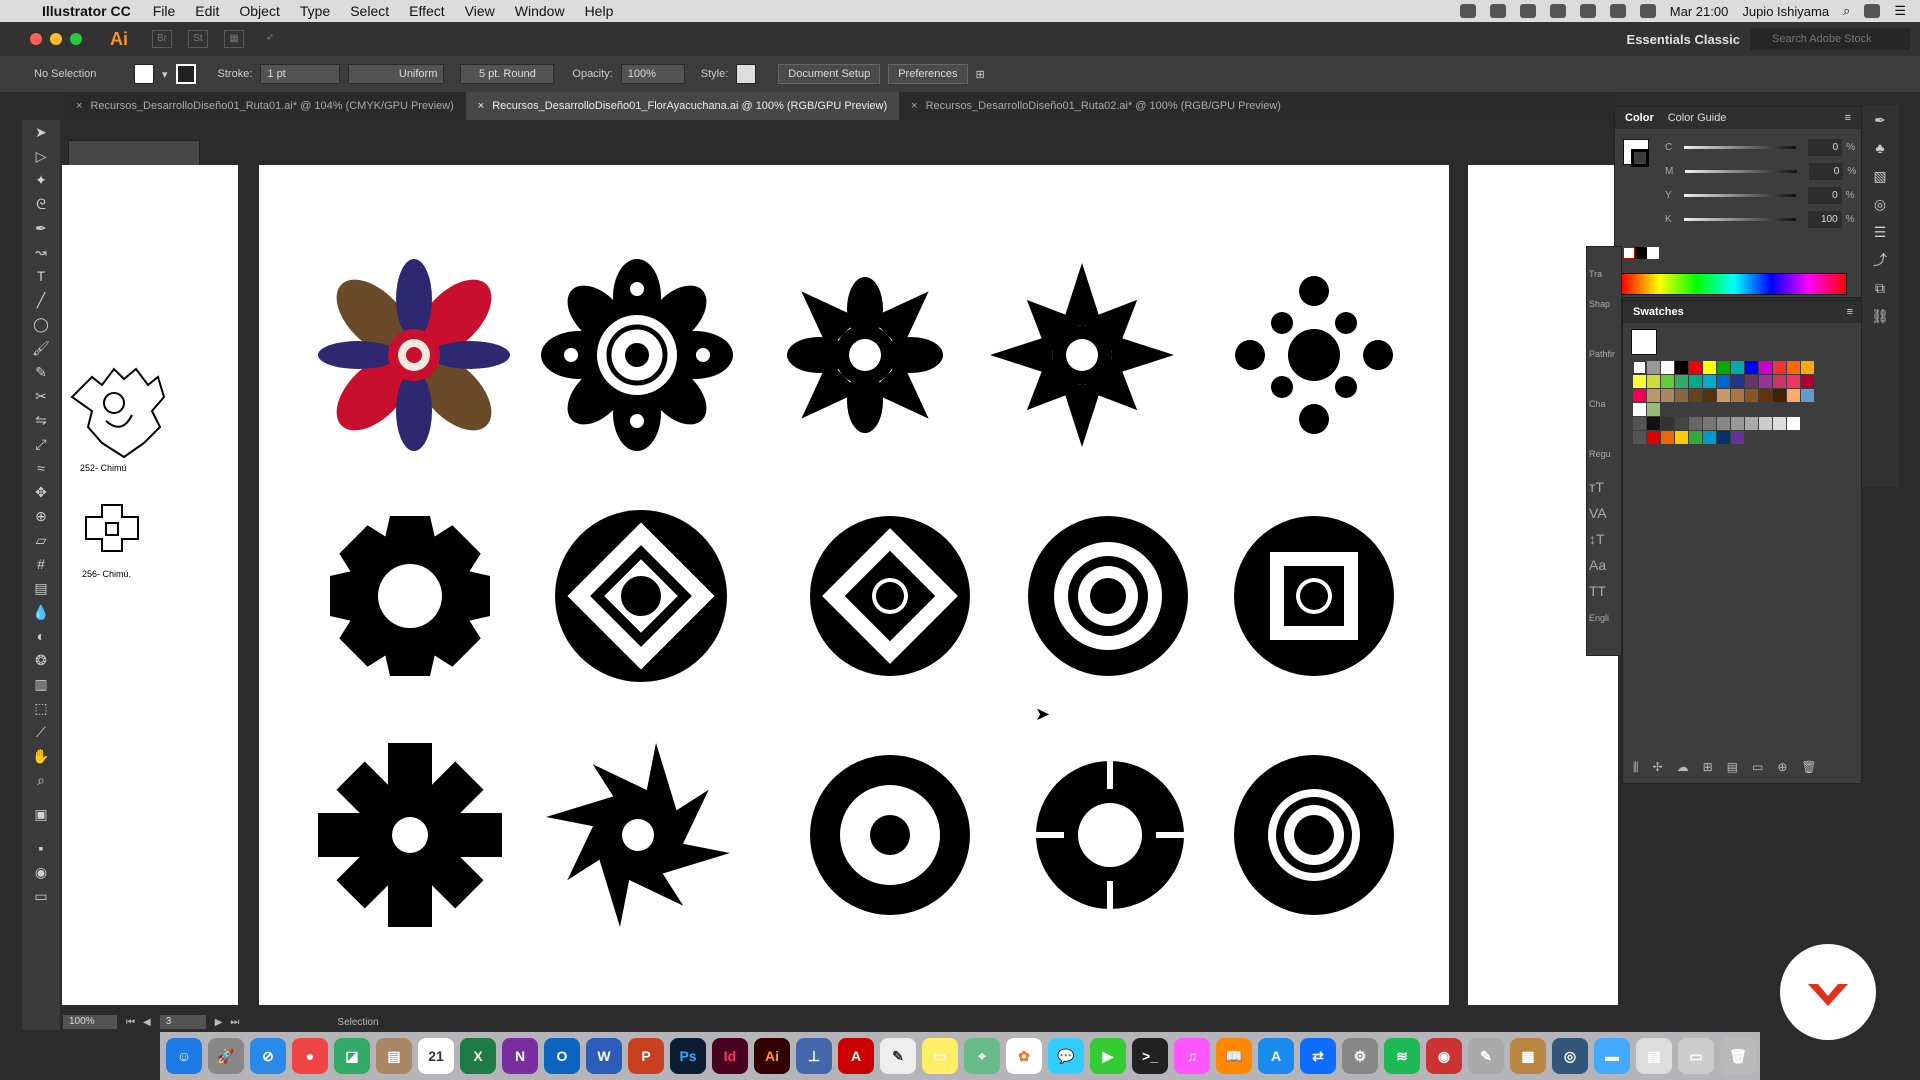 Image resolution: width=1920 pixels, height=1080 pixels. I want to click on transparency-panel-tab: Tra, so click(1604, 274).